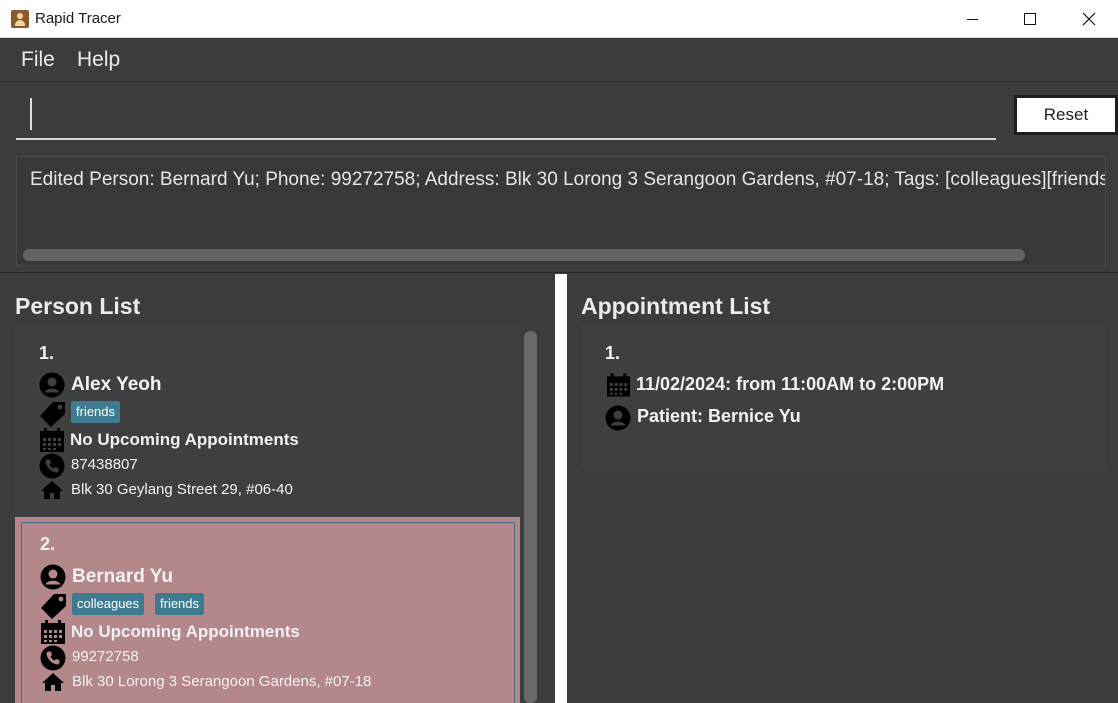  Describe the element at coordinates (20, 19) in the screenshot. I see `app-icon` at that location.